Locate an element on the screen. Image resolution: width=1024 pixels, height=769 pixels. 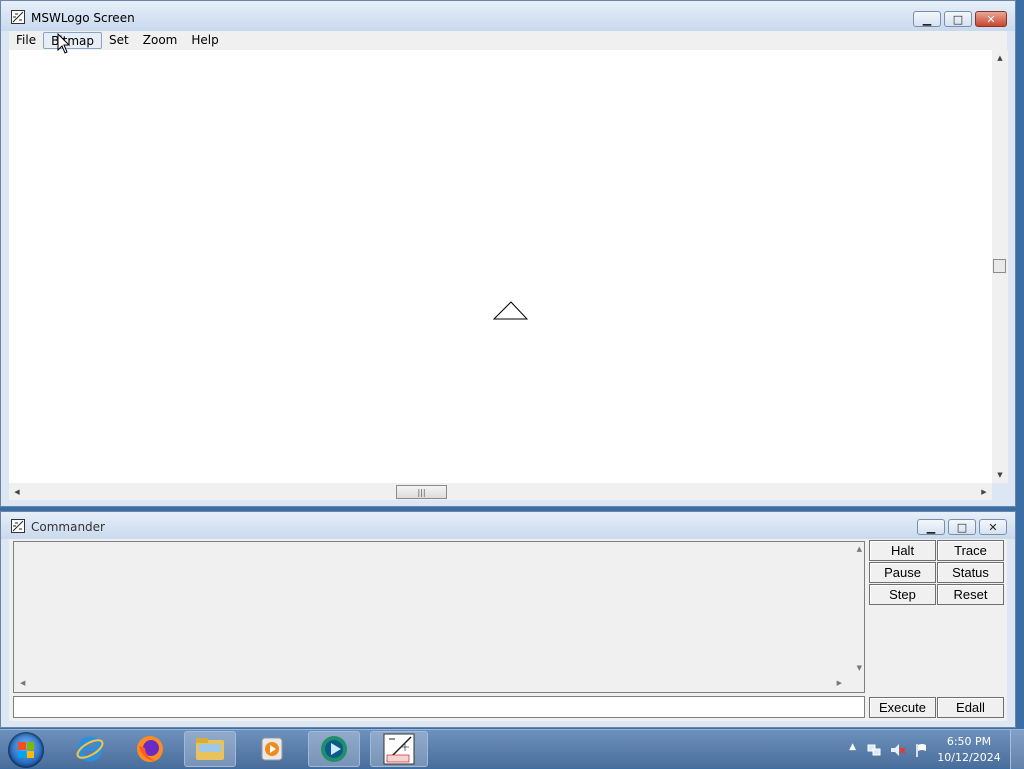
commander-maximize-button: □ is located at coordinates (962, 527).